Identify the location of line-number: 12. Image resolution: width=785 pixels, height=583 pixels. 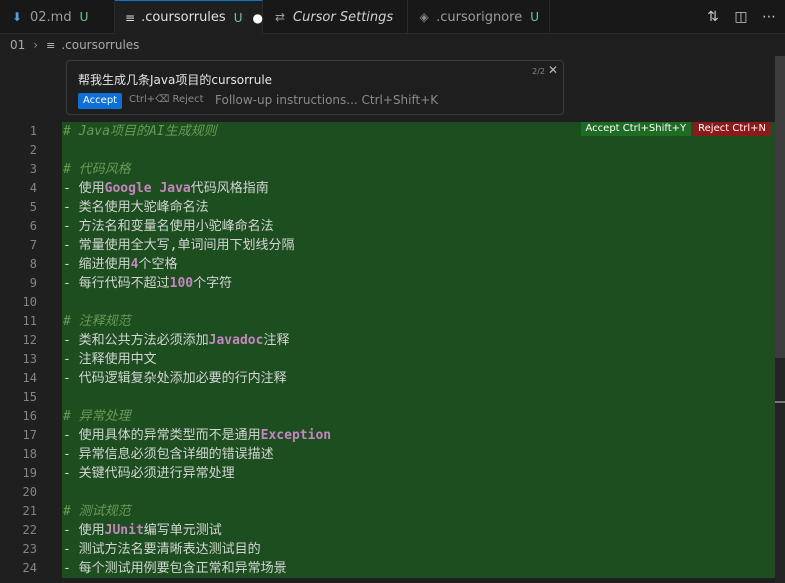
(29, 340).